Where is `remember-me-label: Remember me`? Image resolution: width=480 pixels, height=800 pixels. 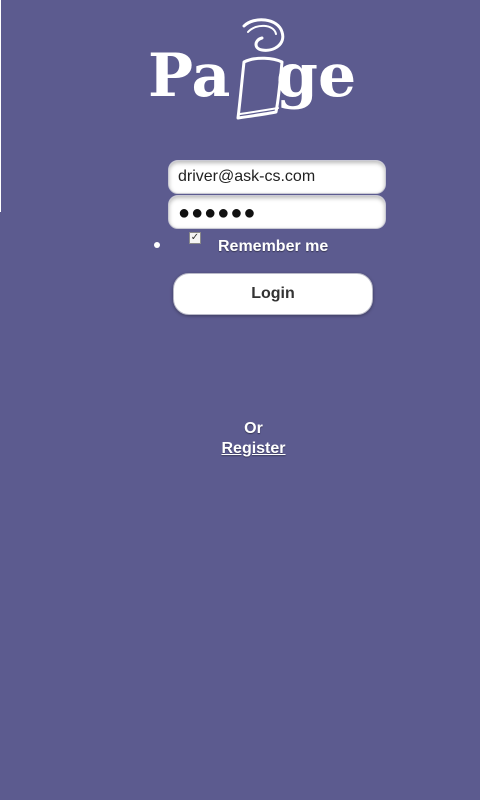
remember-me-label: Remember me is located at coordinates (273, 246).